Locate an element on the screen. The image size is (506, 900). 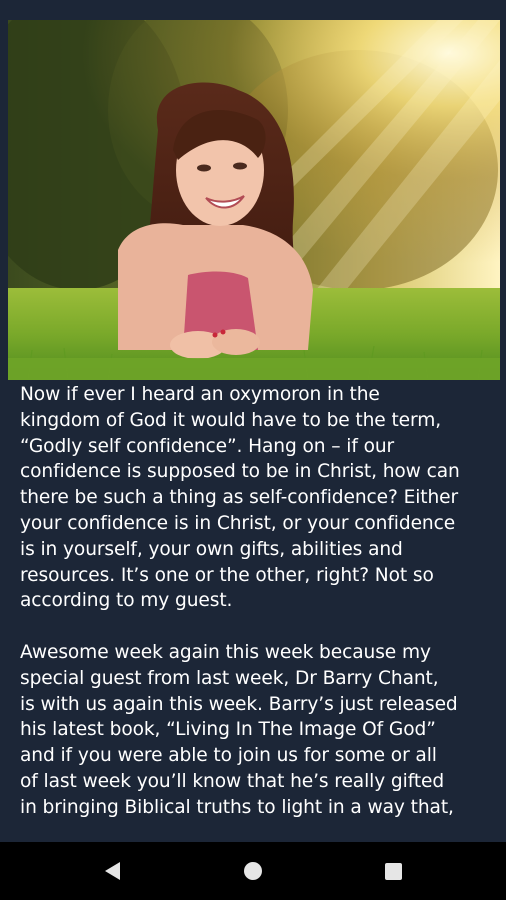
recents-square-icon is located at coordinates (393, 871).